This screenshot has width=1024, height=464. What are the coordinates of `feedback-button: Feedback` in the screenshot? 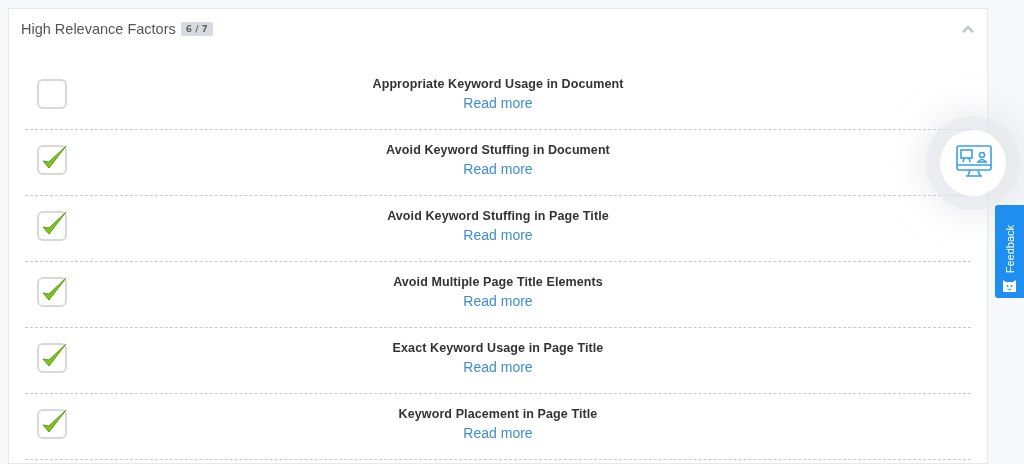 It's located at (1009, 251).